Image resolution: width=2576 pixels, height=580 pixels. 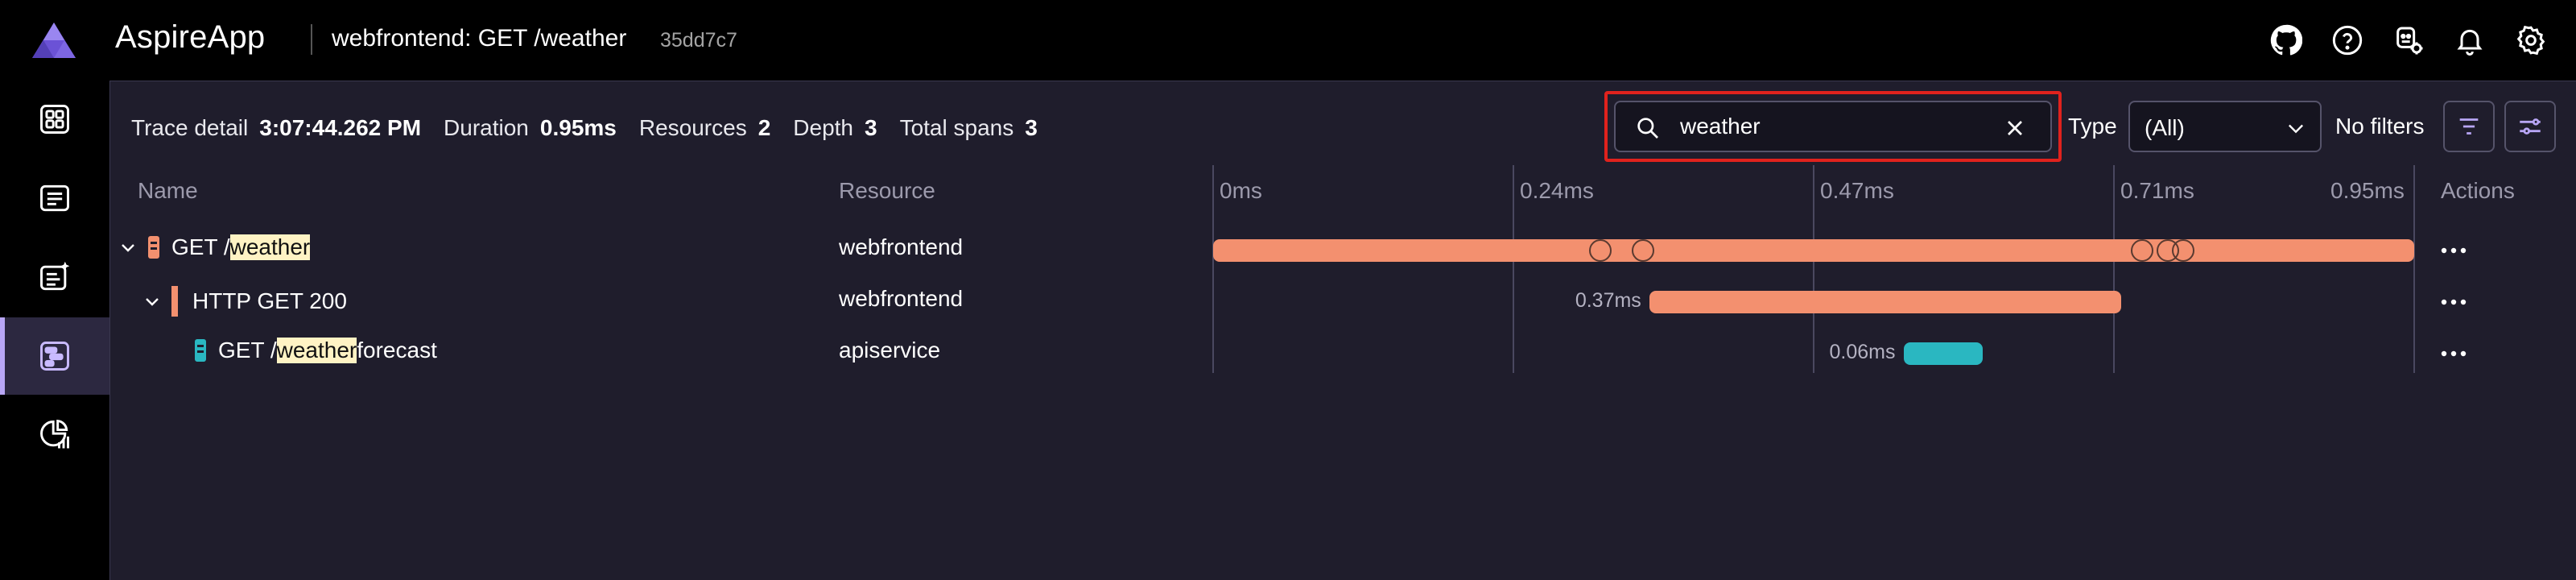 I want to click on resources-value: 2, so click(x=764, y=128).